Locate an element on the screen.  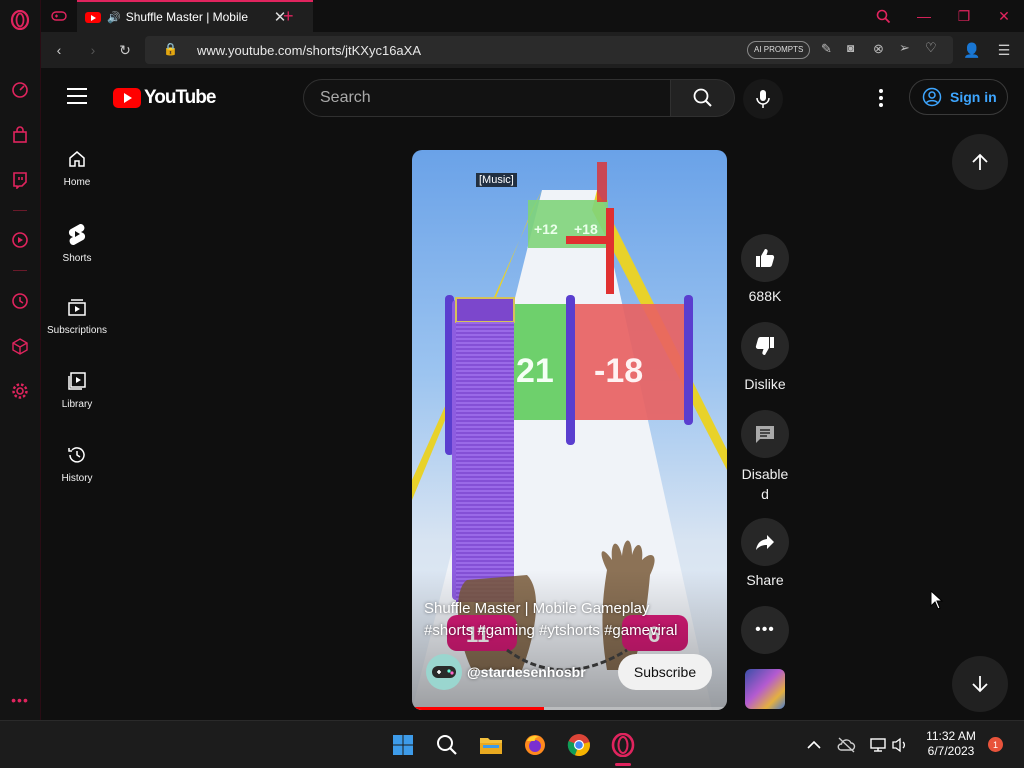
channel-avatar is located at coordinates (444, 672).